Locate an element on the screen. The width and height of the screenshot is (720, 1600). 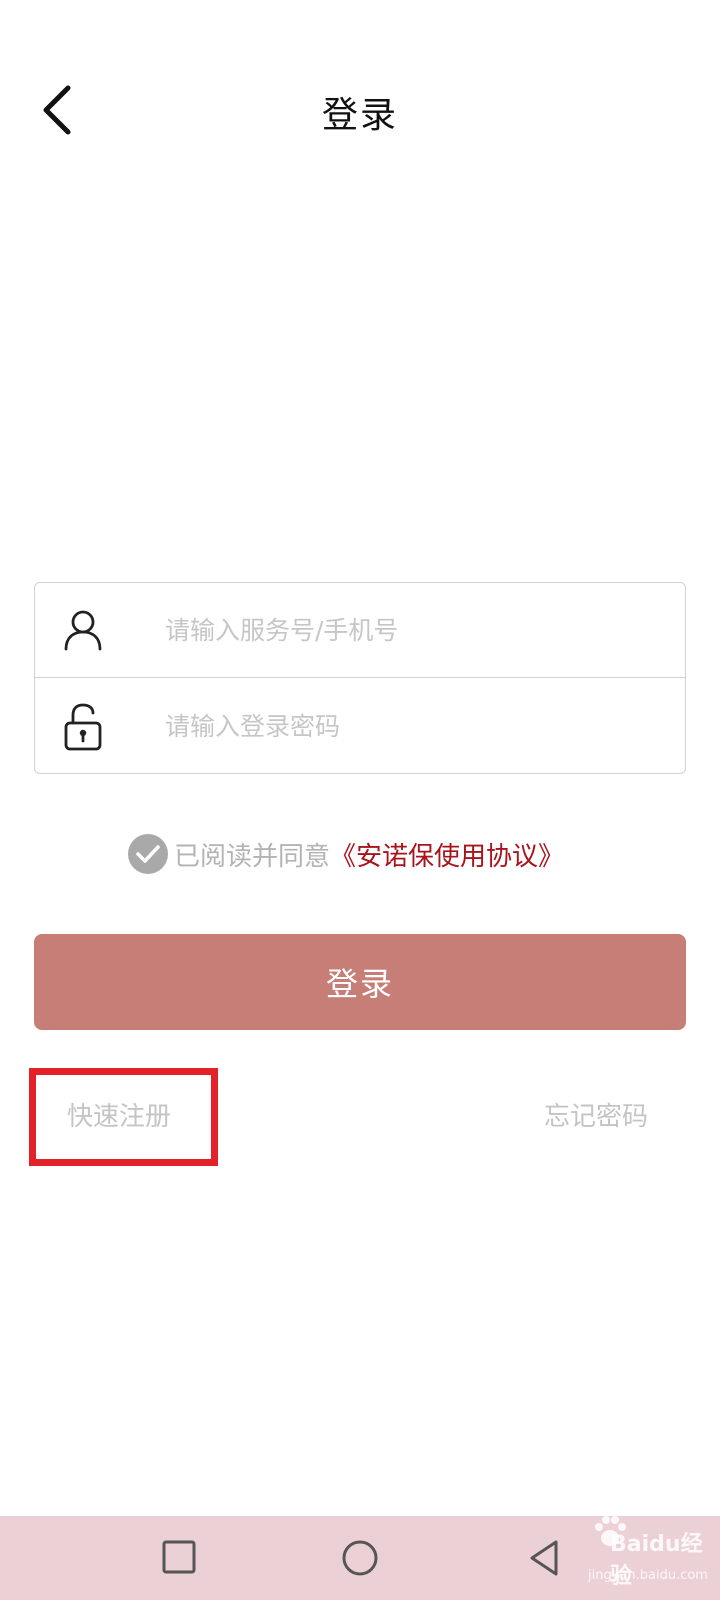
recent-apps-square-icon is located at coordinates (180, 1558).